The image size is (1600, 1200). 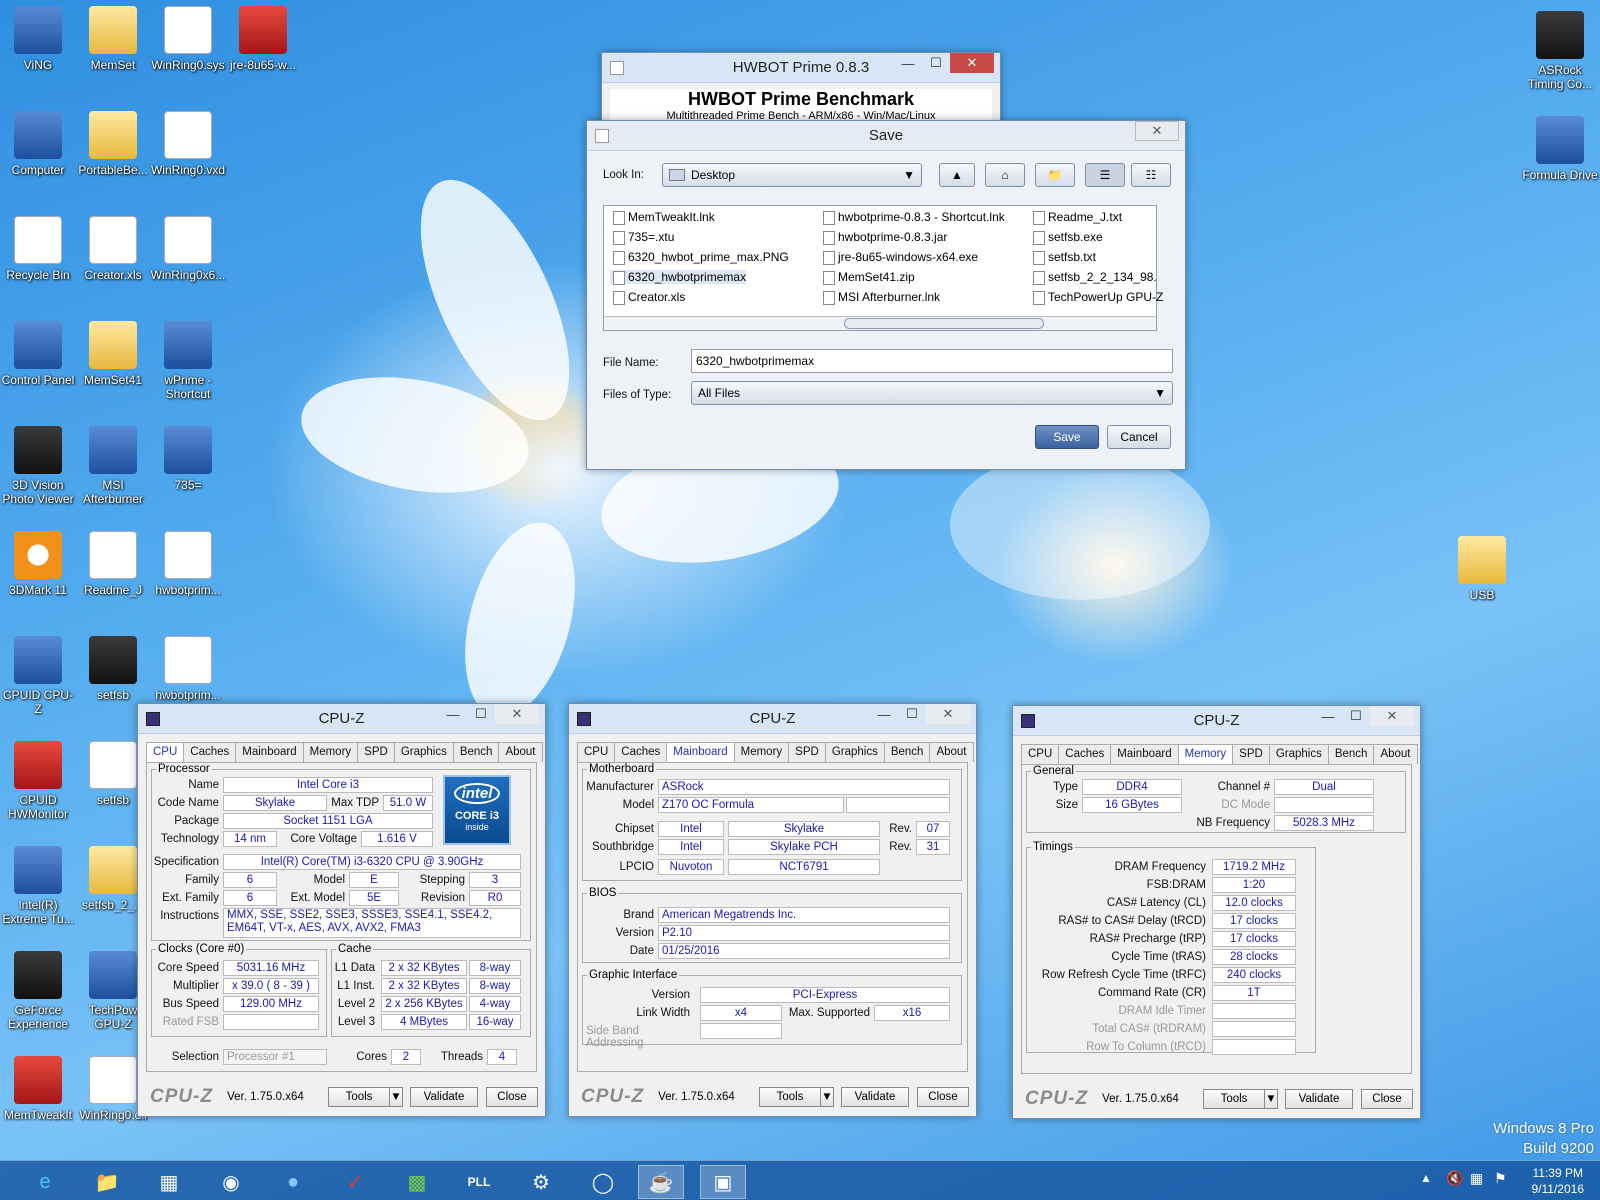 What do you see at coordinates (661, 1182) in the screenshot?
I see `java-icon: ☕` at bounding box center [661, 1182].